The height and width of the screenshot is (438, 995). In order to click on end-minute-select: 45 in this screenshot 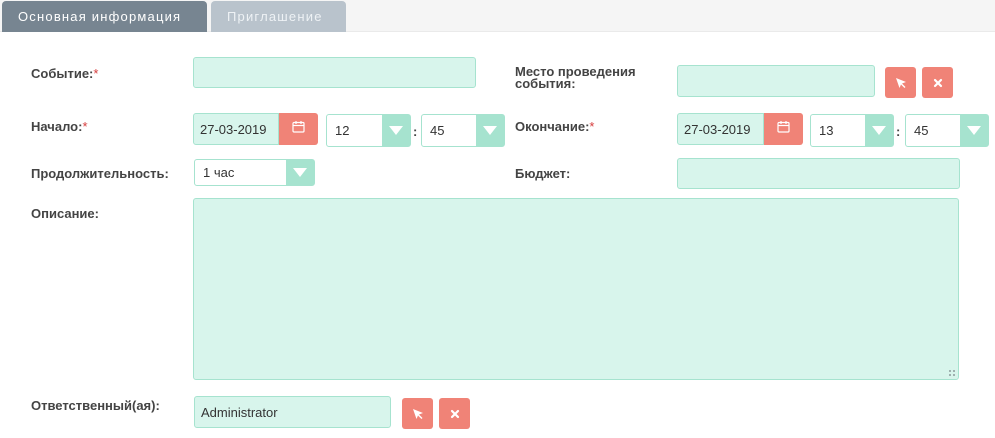, I will do `click(947, 130)`.